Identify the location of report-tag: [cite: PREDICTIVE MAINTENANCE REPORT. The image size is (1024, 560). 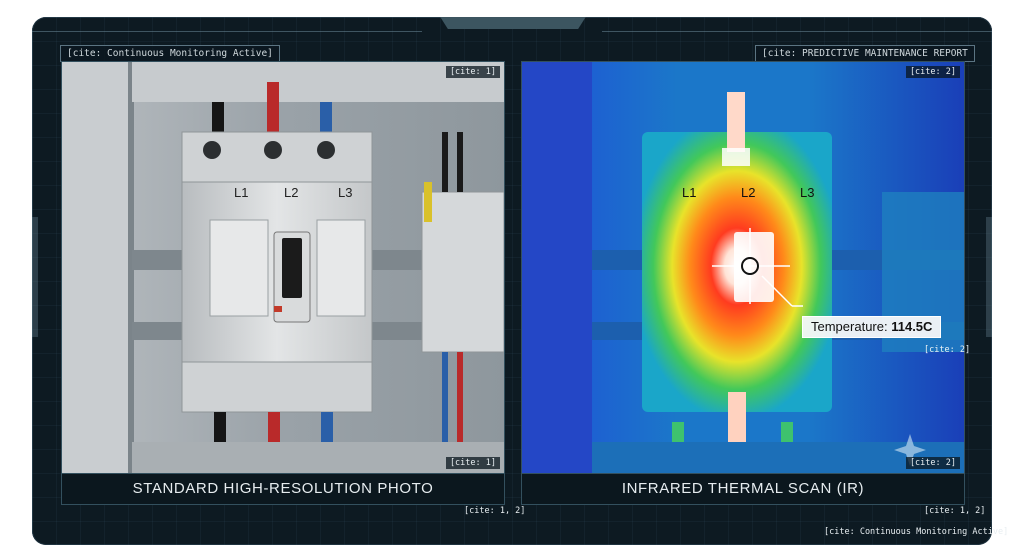
(865, 53).